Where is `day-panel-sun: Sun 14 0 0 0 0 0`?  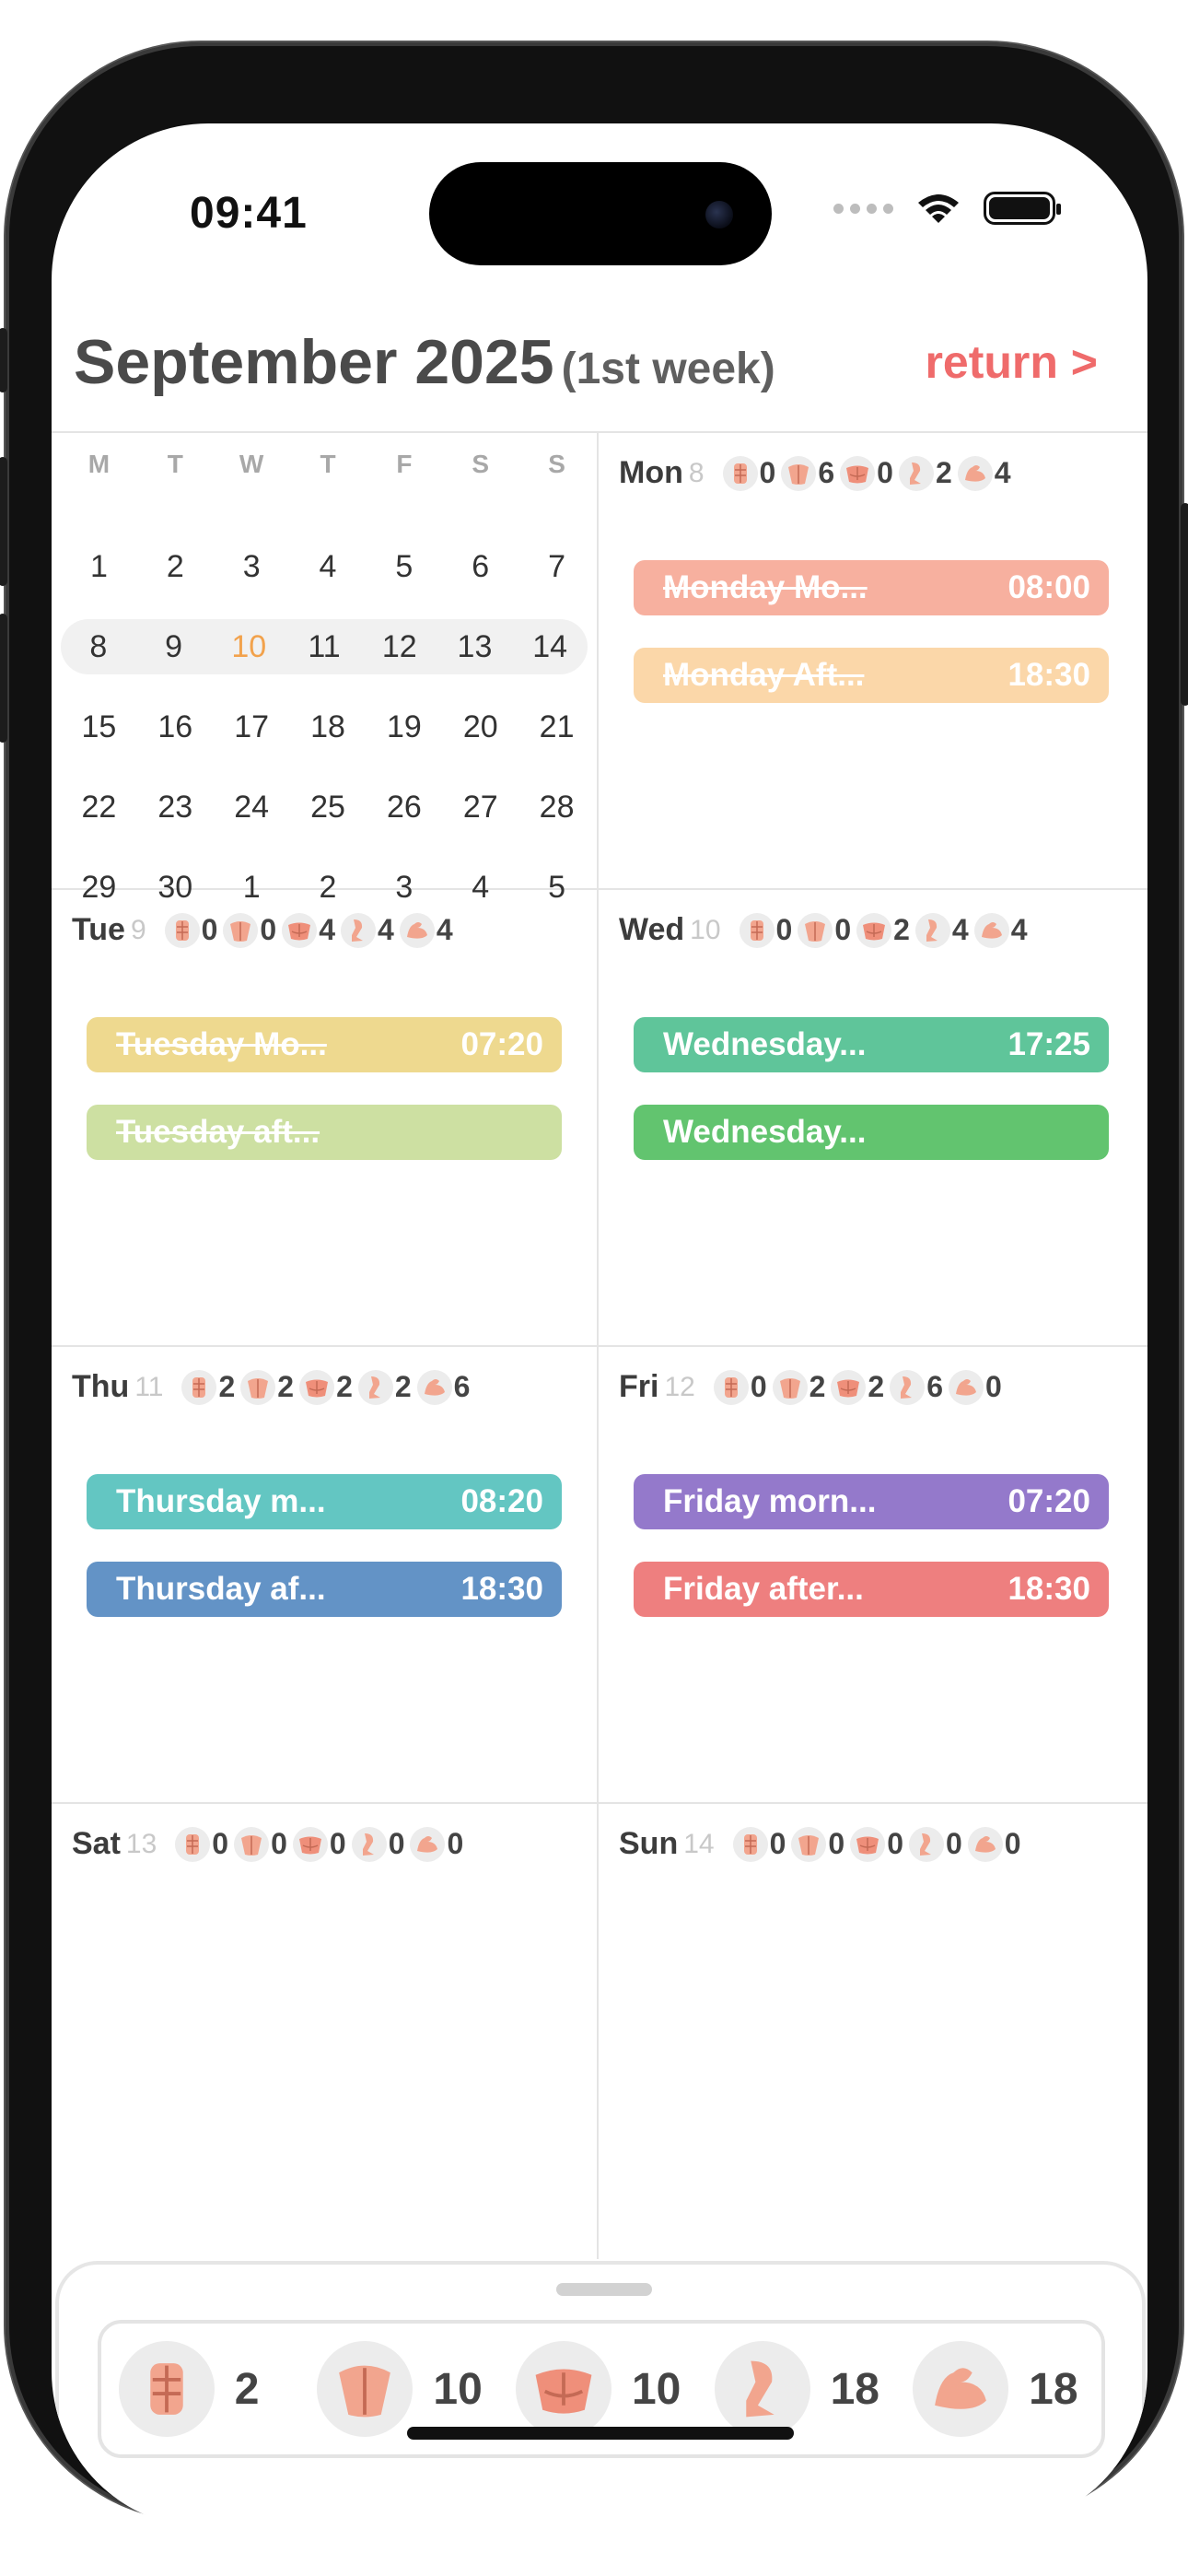 day-panel-sun: Sun 14 0 0 0 0 0 is located at coordinates (871, 2028).